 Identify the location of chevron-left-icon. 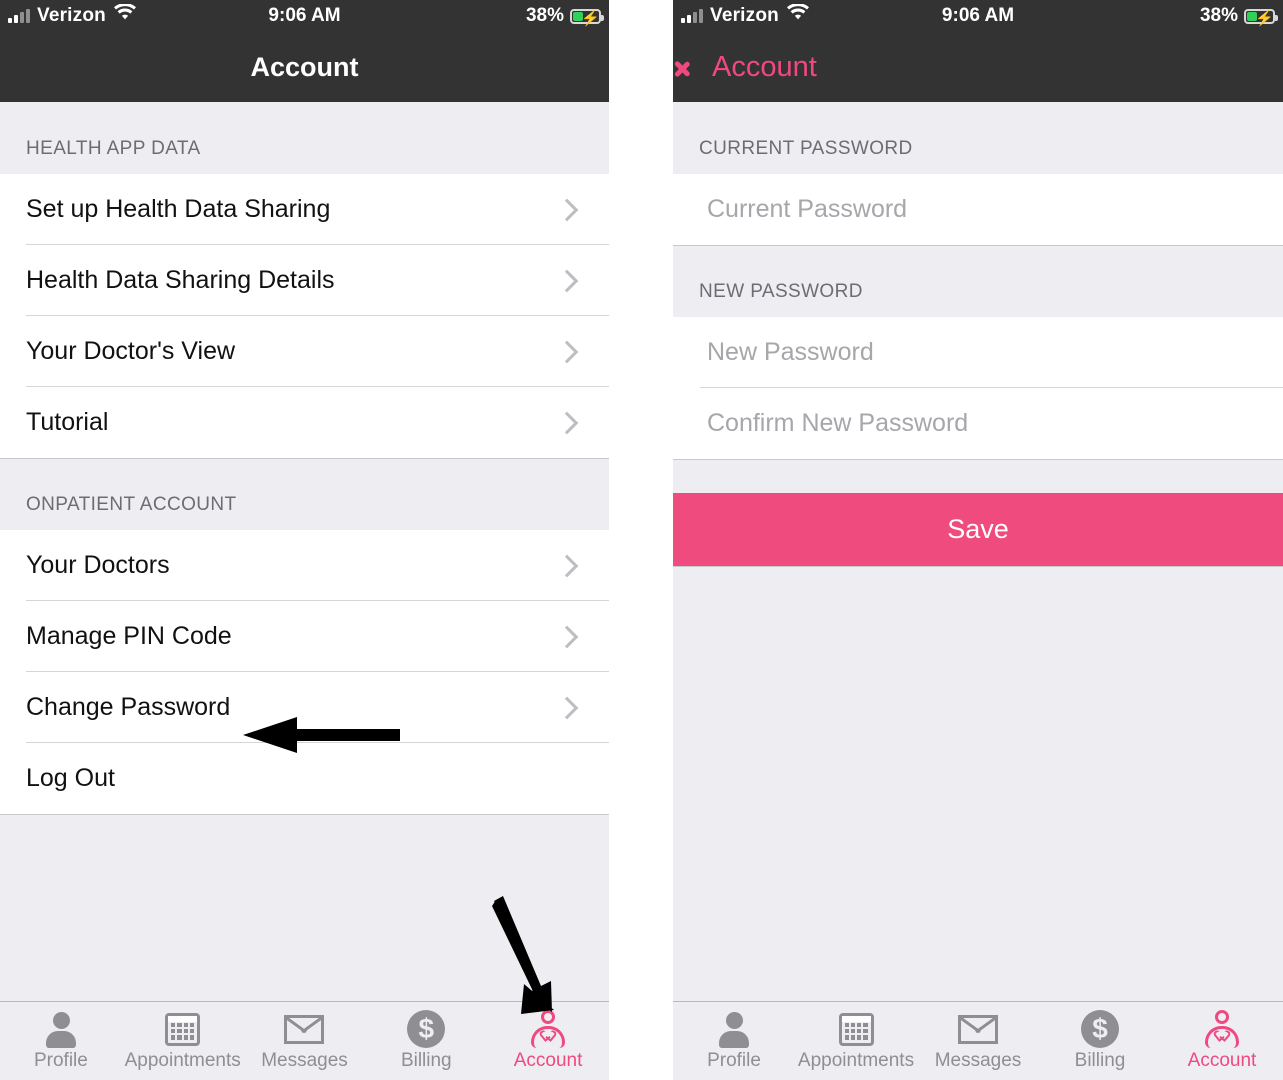
(693, 67).